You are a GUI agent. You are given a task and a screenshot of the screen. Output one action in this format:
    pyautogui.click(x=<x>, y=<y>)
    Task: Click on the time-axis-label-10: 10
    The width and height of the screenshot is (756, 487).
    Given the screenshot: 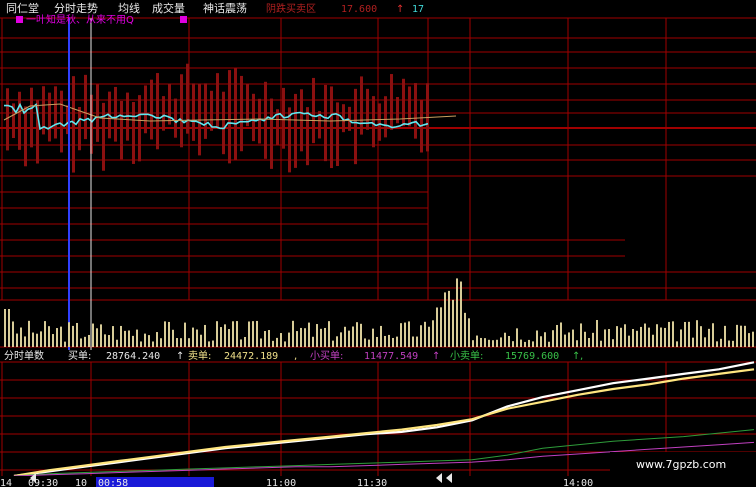 What is the action you would take?
    pyautogui.click(x=81, y=482)
    